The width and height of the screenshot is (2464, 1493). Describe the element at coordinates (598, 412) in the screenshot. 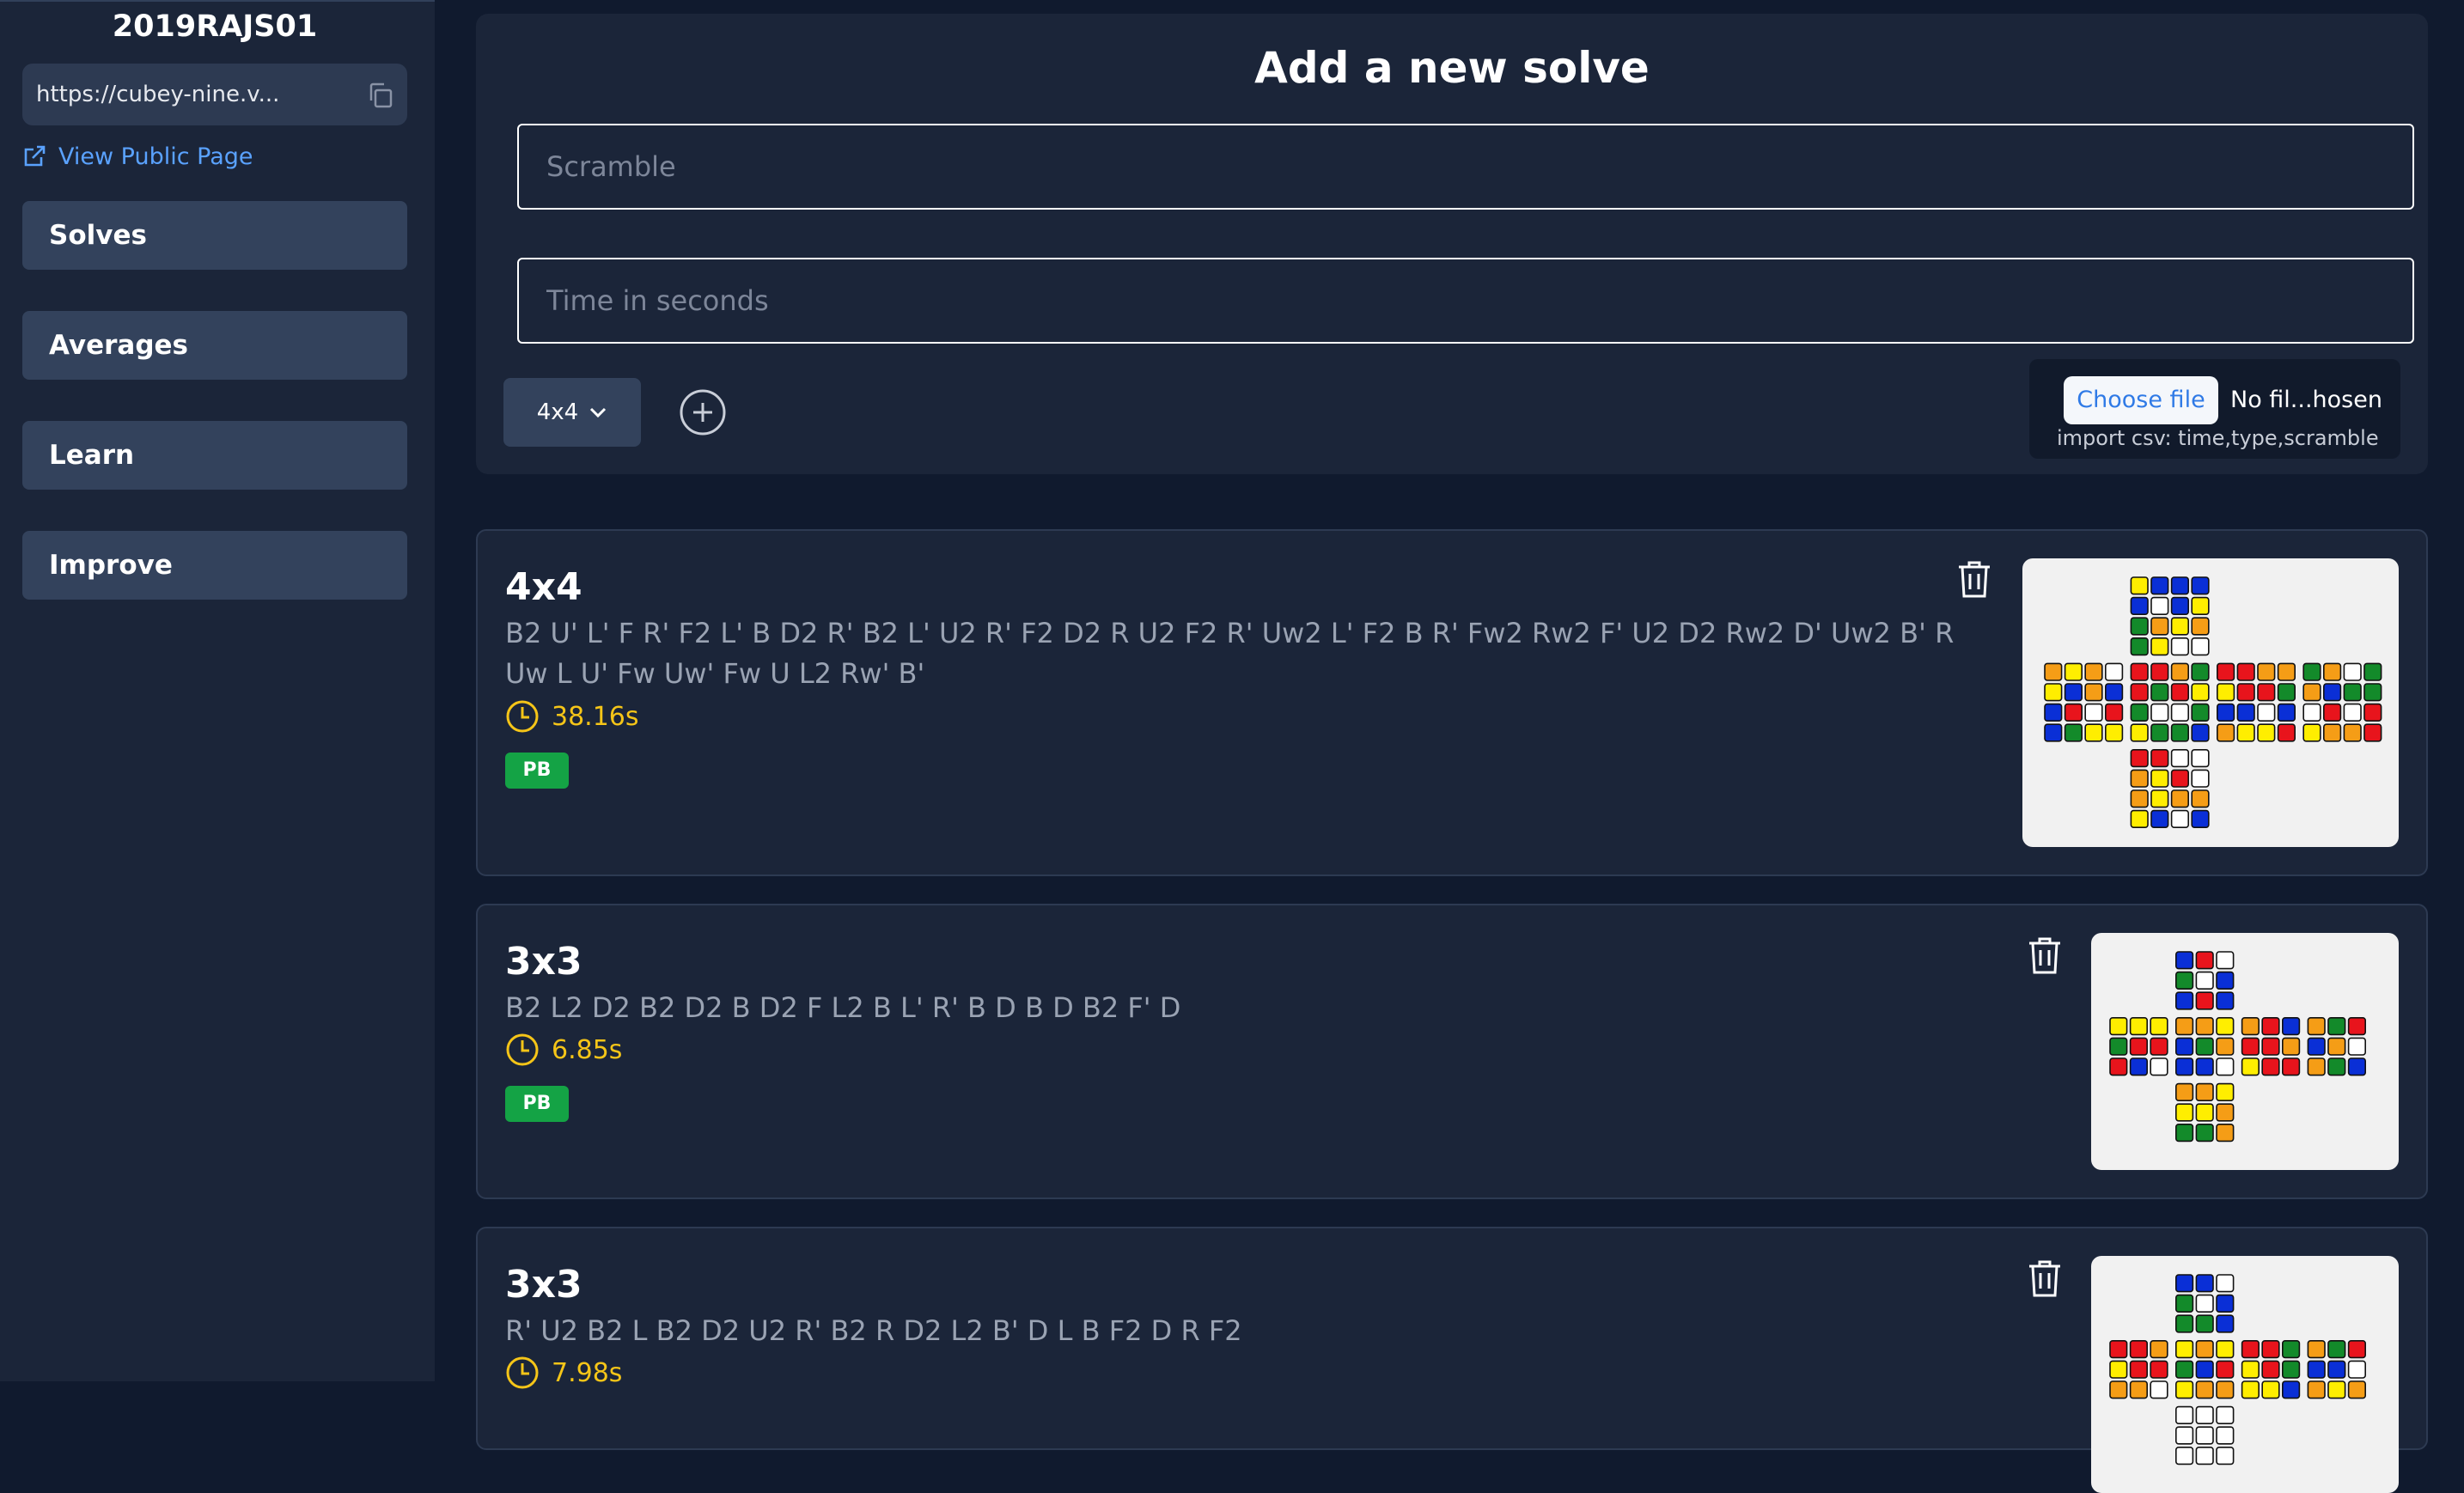

I see `chevron-down-icon` at that location.